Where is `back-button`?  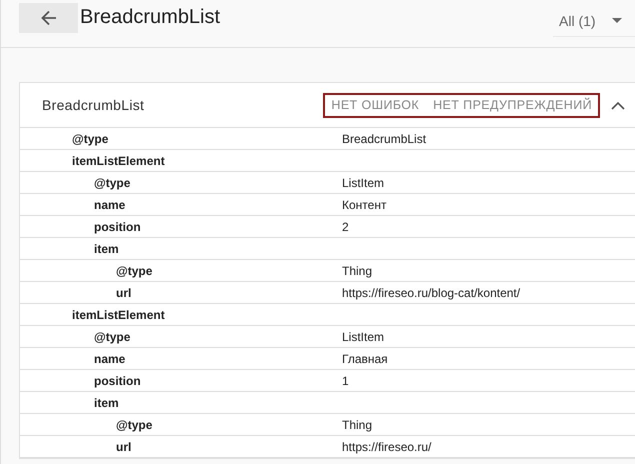 back-button is located at coordinates (48, 18).